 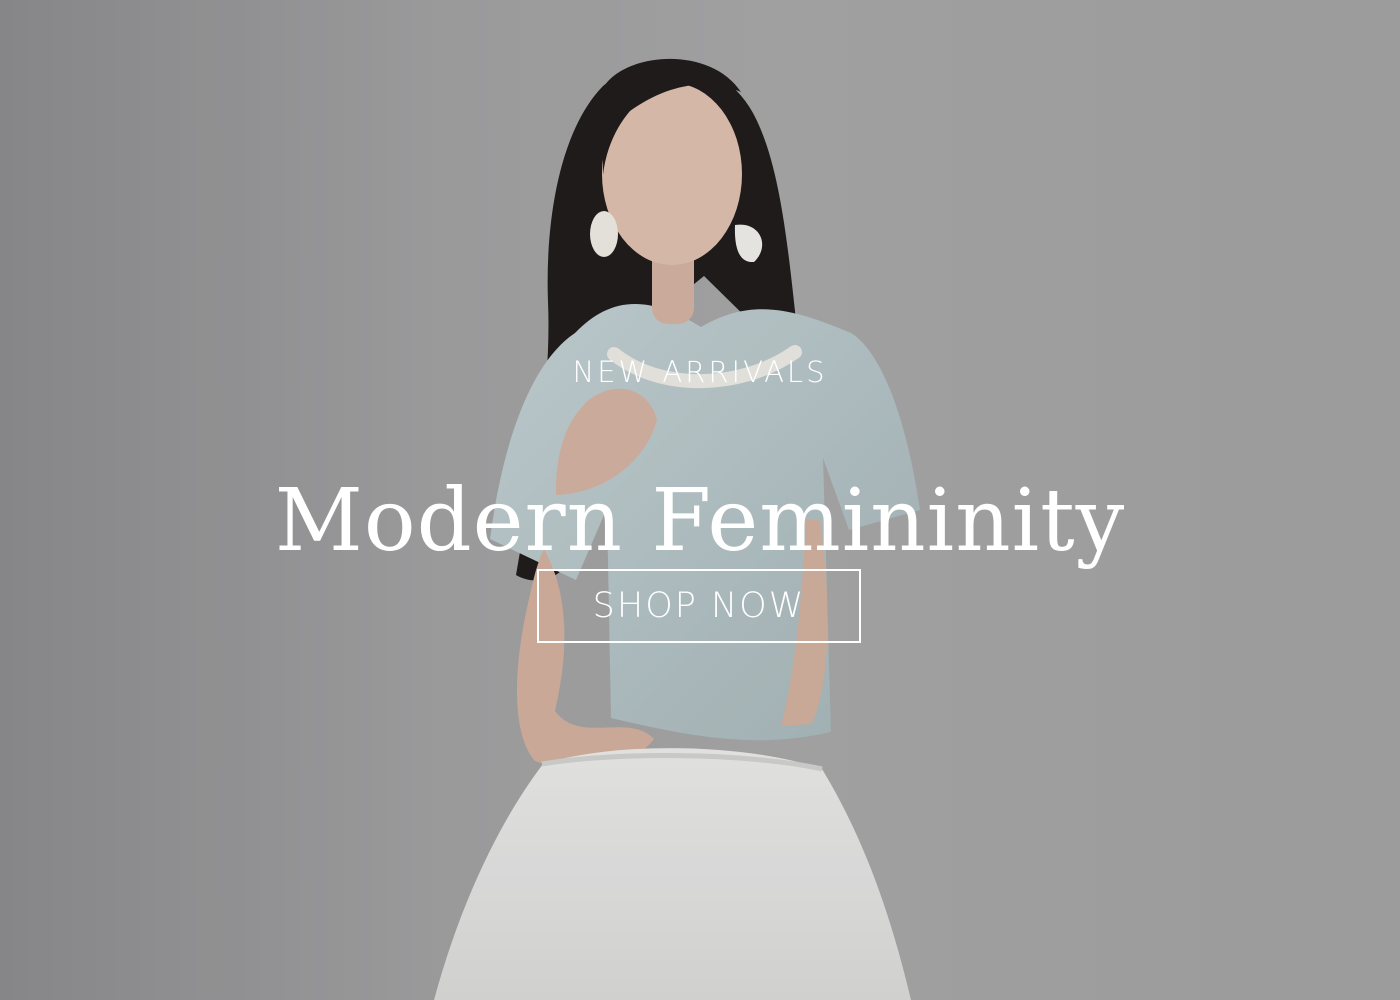 I want to click on new-arrivals-label: NEW ARRIVALS, so click(x=700, y=372).